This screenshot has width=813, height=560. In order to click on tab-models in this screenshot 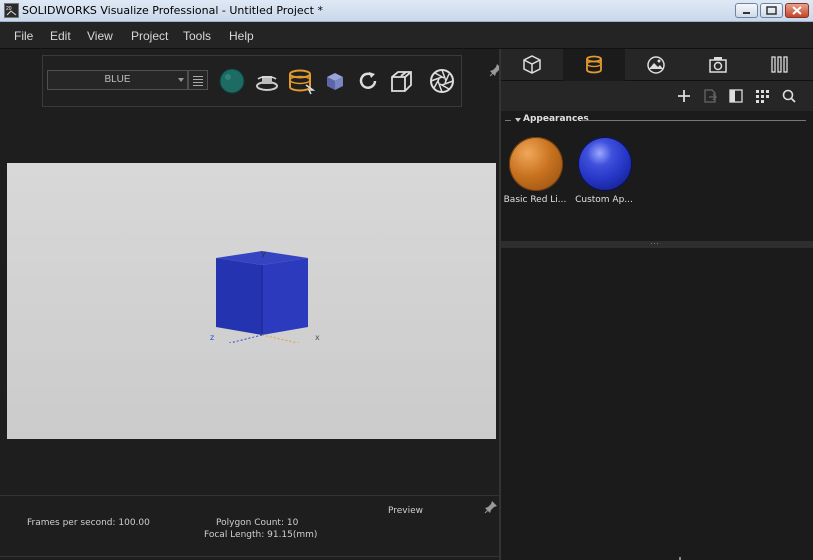, I will do `click(532, 65)`.